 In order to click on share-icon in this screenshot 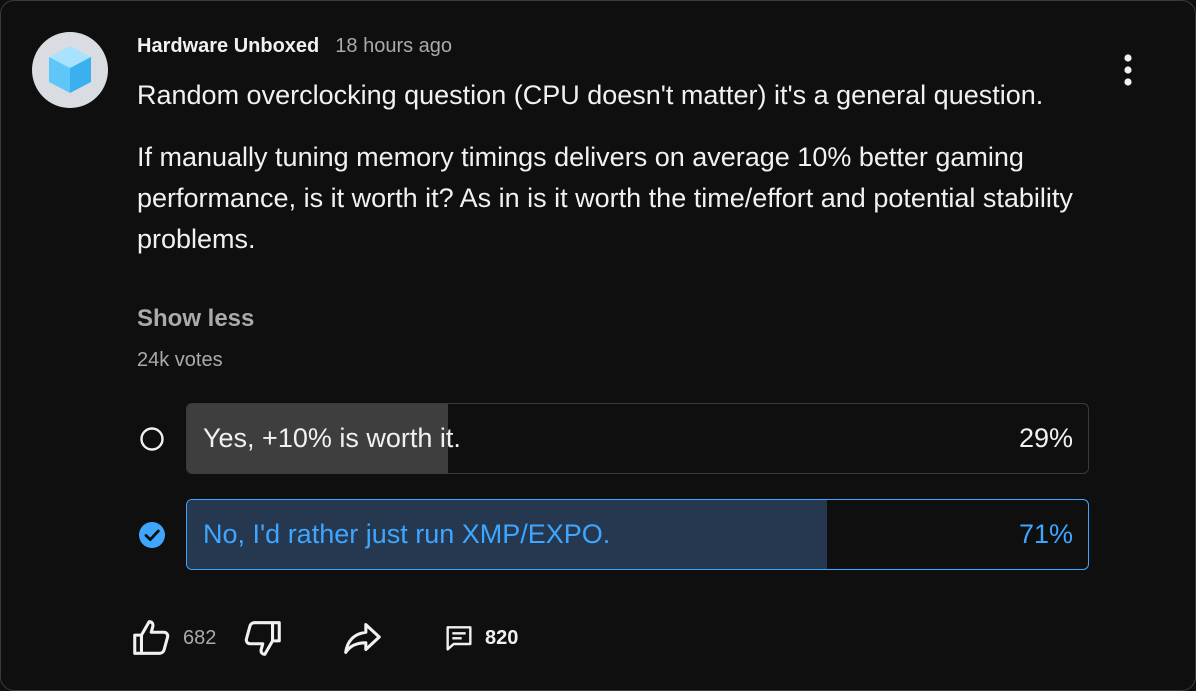, I will do `click(362, 638)`.